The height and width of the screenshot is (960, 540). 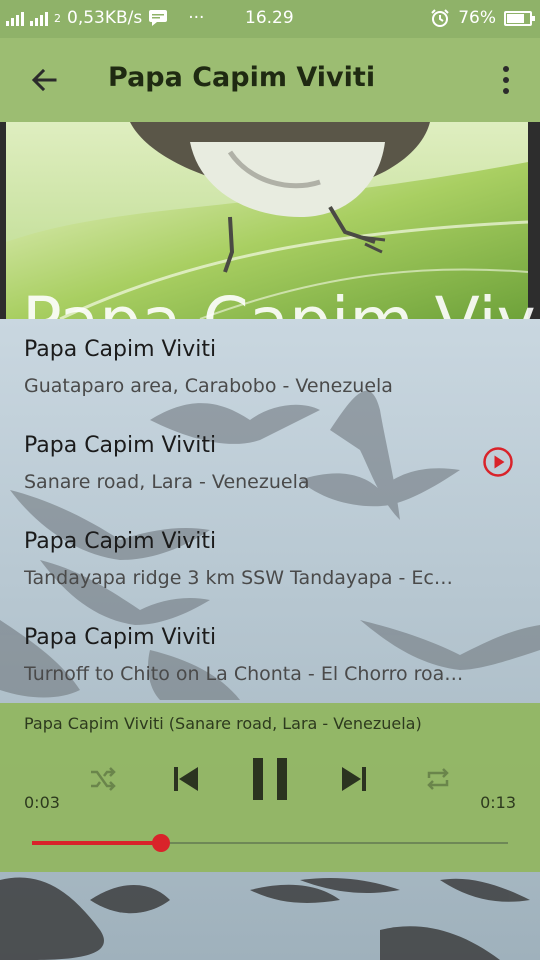 I want to click on shuffle-icon, so click(x=103, y=779).